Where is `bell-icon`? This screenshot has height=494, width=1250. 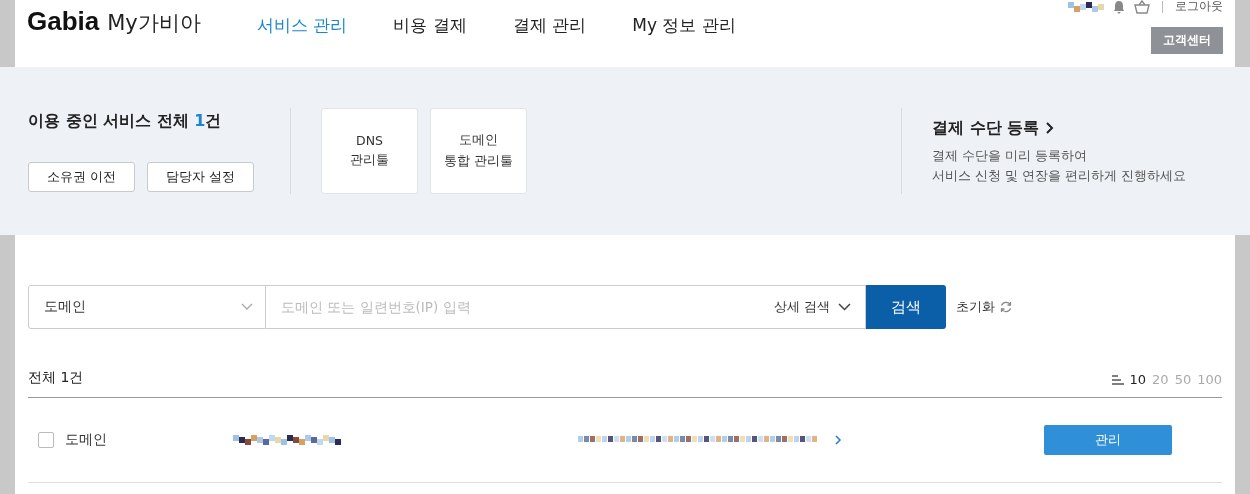 bell-icon is located at coordinates (1119, 7).